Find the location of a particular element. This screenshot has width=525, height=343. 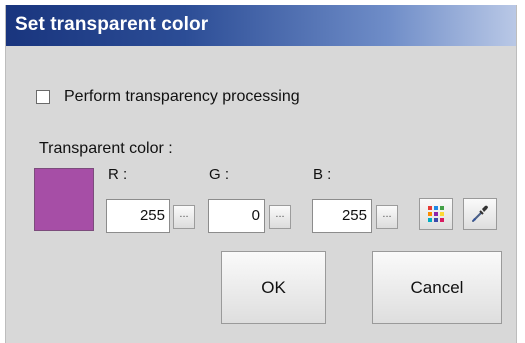

eyedropper-icon is located at coordinates (480, 213).